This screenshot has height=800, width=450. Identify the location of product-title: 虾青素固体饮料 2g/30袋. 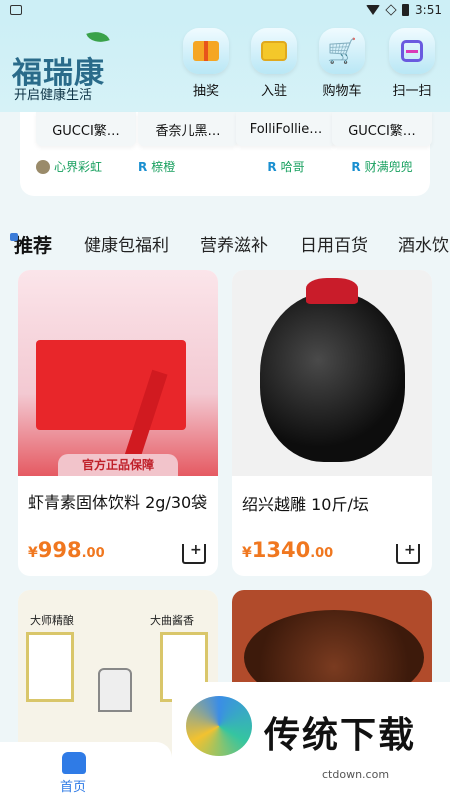
(118, 502).